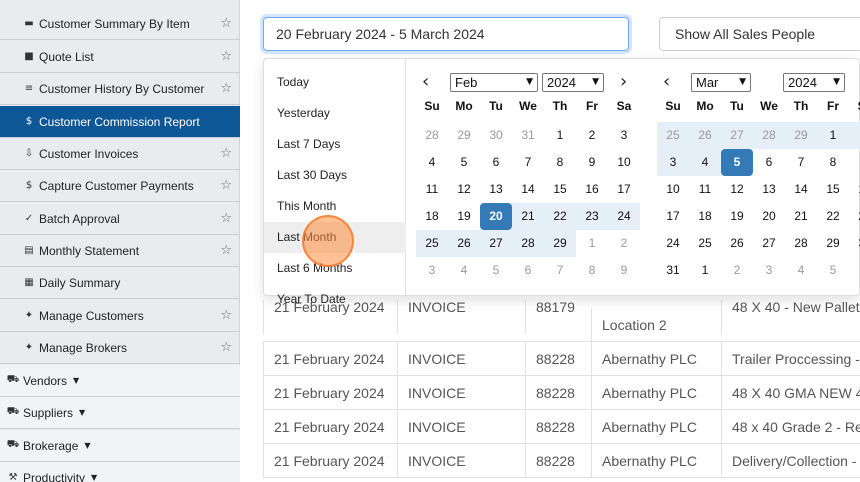  Describe the element at coordinates (120, 24) in the screenshot. I see `sidebar-item-customer-summary-by-item: ▬ Customer Summary By Item ☆` at that location.